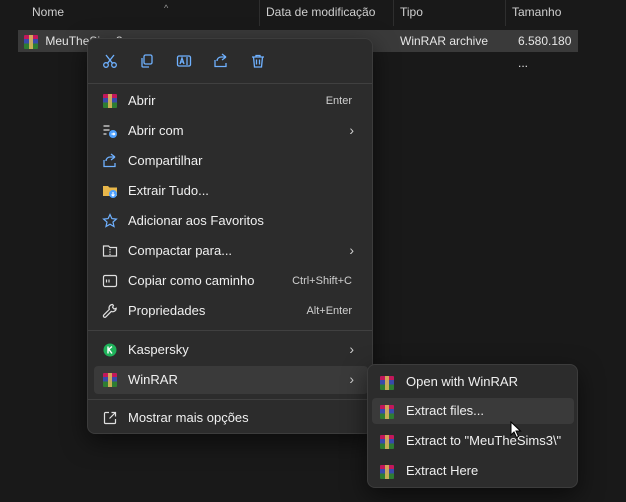 This screenshot has width=626, height=502. I want to click on column-name-label: Nome, so click(48, 12).